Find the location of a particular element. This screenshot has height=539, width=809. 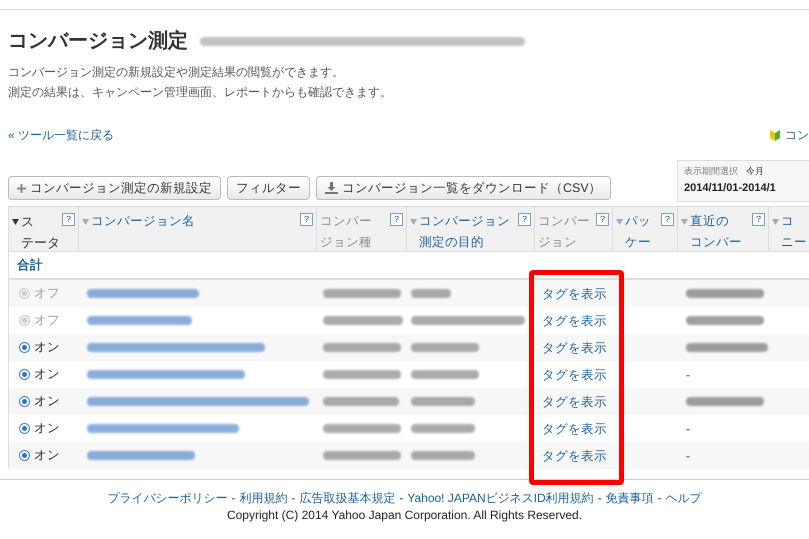

copyright-text: Copyright (C) 2014 Yahoo Japan Corporation. All Rights Reserved. is located at coordinates (405, 515).